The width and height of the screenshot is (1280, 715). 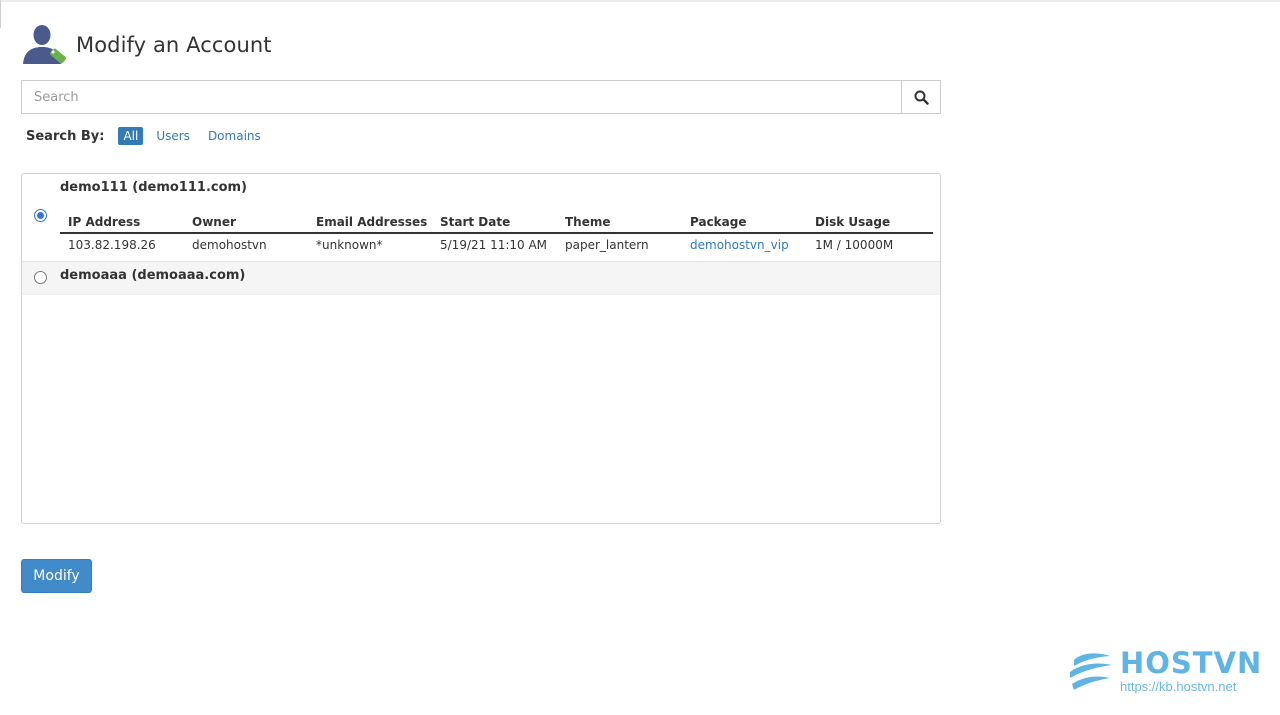 What do you see at coordinates (65, 136) in the screenshot?
I see `search-by-label: Search By:` at bounding box center [65, 136].